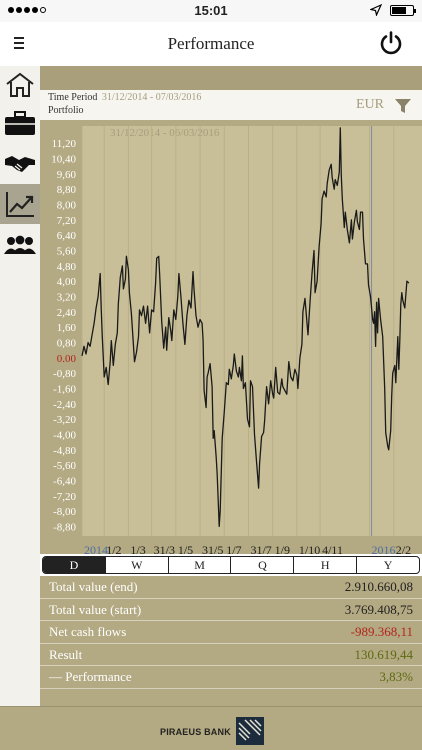  What do you see at coordinates (231, 655) in the screenshot?
I see `summary-row: Result 130.619,44` at bounding box center [231, 655].